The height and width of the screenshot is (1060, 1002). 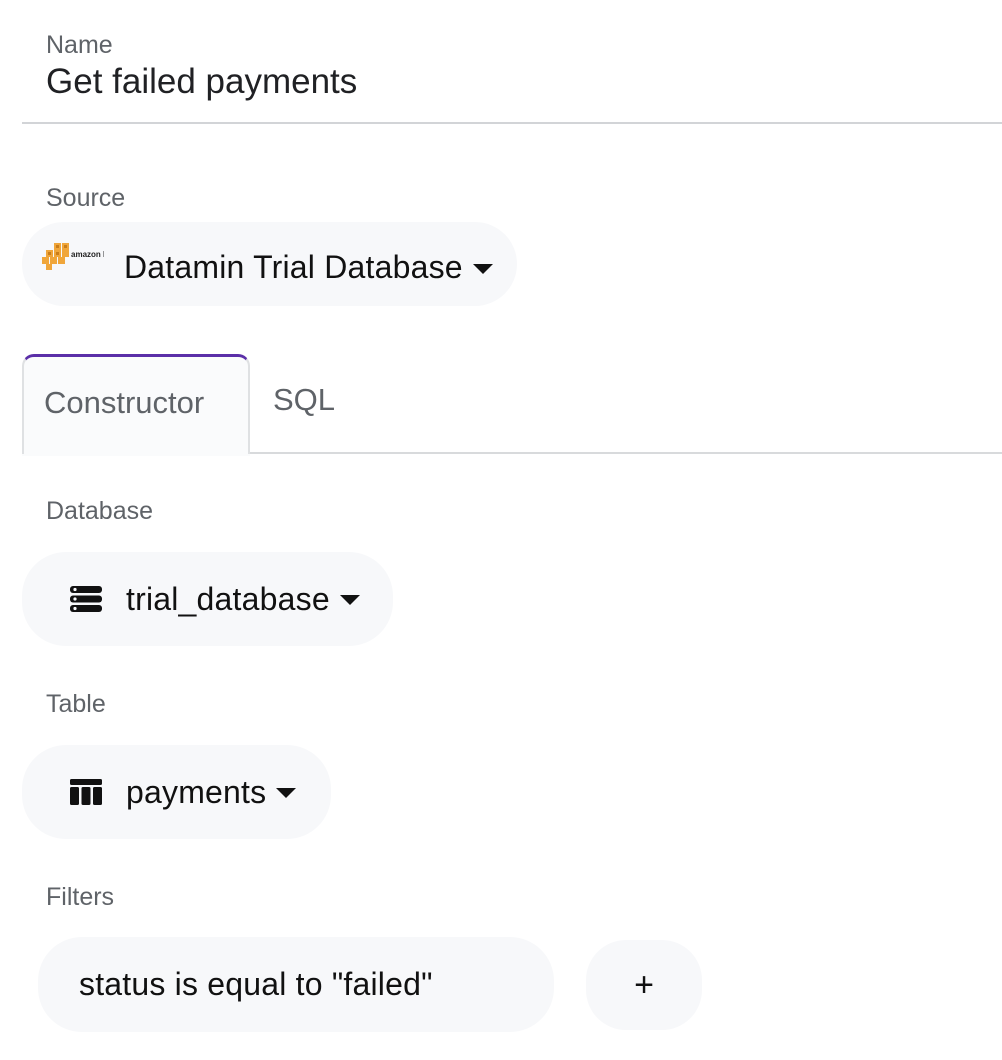 What do you see at coordinates (512, 62) in the screenshot?
I see `name-field: Name Get failed payments` at bounding box center [512, 62].